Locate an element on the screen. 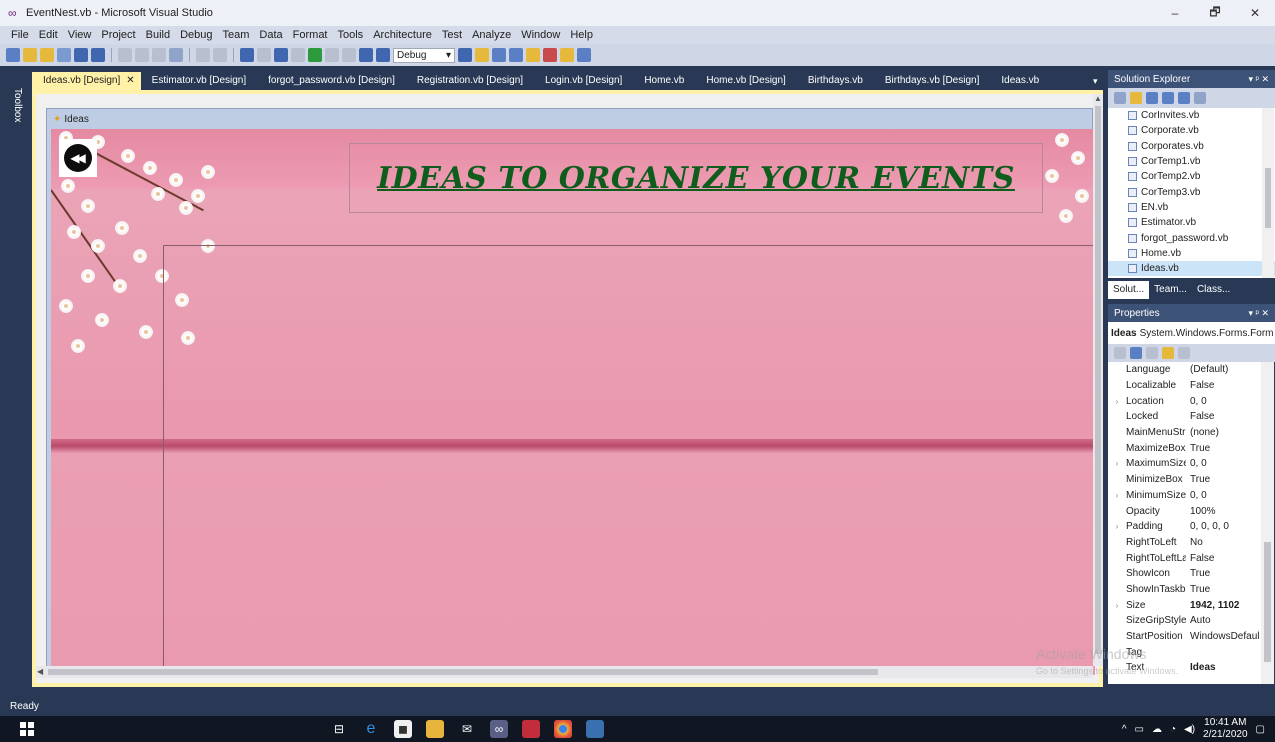 The height and width of the screenshot is (742, 1275). list-item: EN.vb is located at coordinates (1191, 207).